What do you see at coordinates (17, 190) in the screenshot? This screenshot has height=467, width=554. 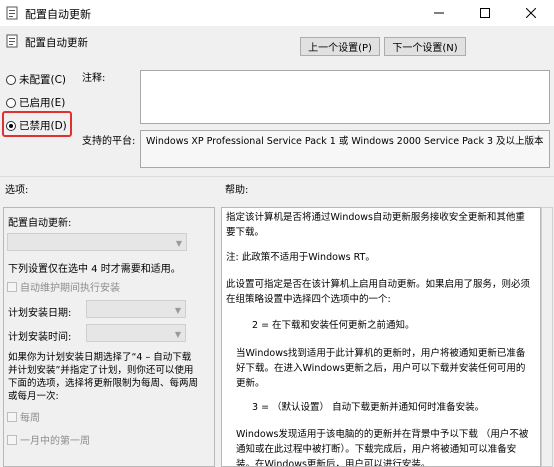 I see `options-label: 选项:` at bounding box center [17, 190].